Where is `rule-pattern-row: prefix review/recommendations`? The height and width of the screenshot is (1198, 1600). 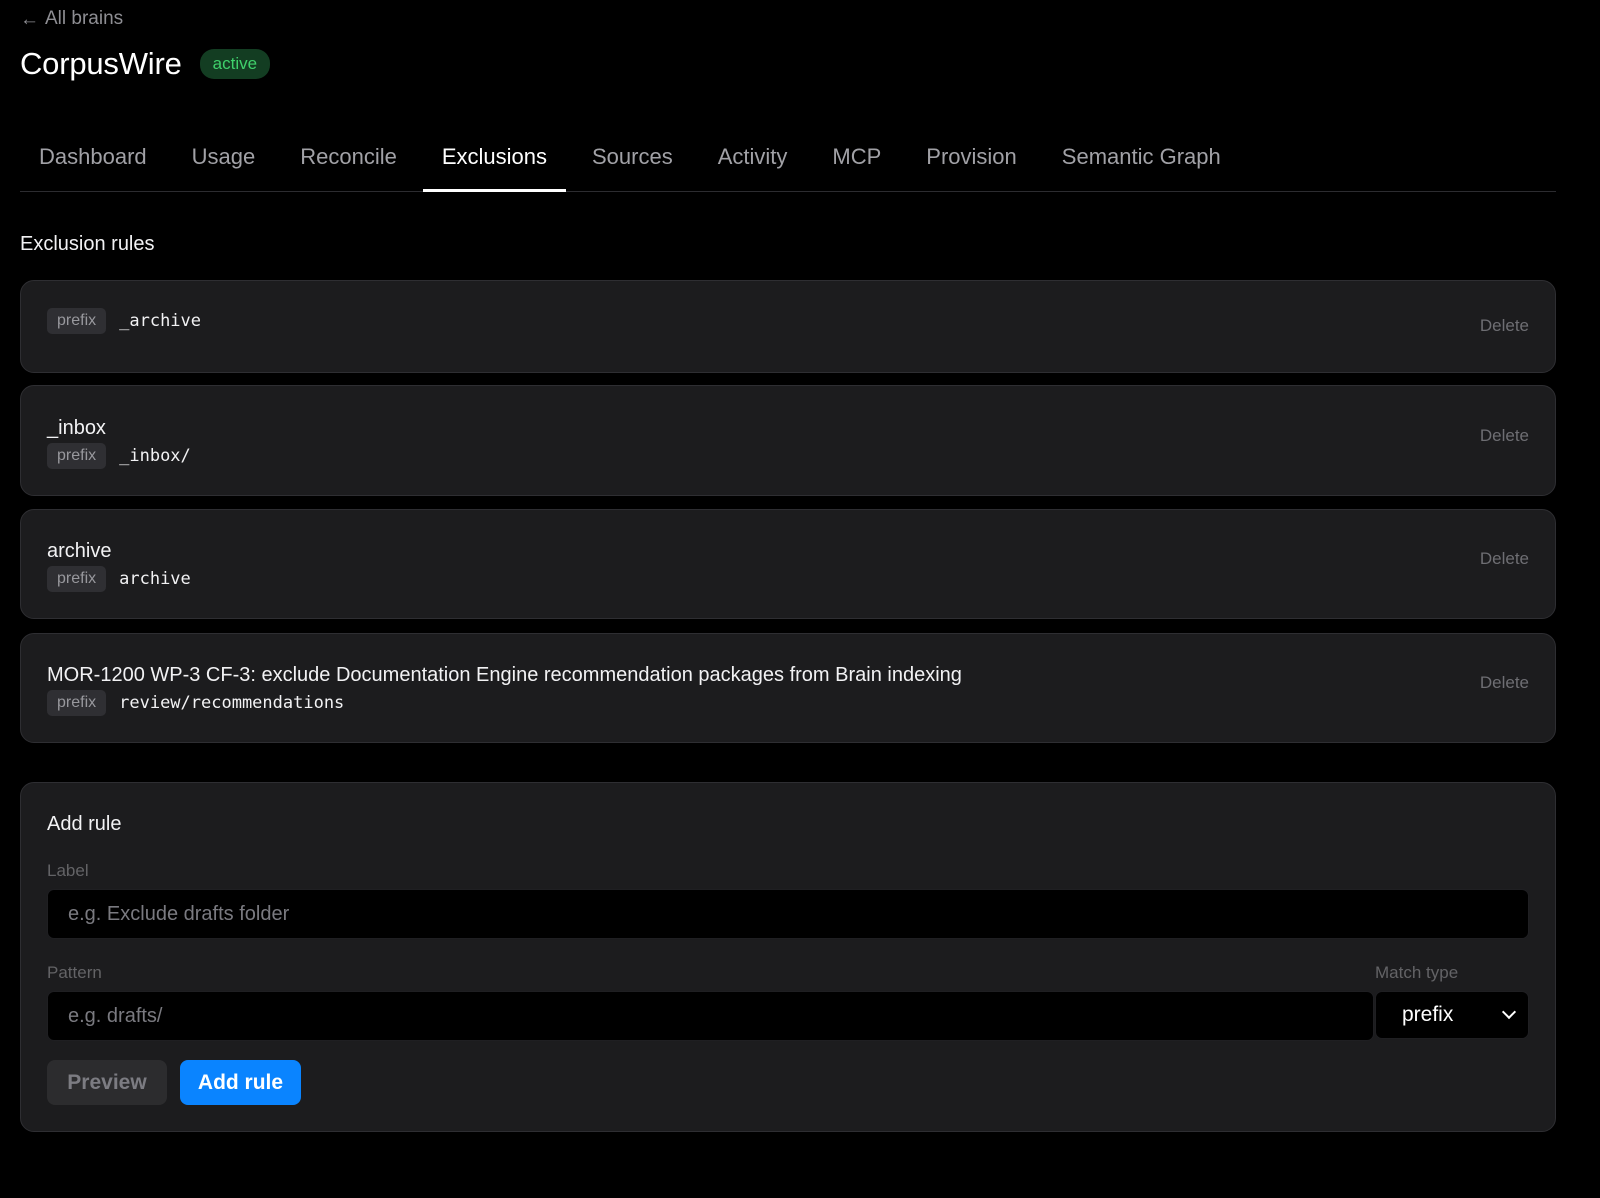
rule-pattern-row: prefix review/recommendations is located at coordinates (195, 703).